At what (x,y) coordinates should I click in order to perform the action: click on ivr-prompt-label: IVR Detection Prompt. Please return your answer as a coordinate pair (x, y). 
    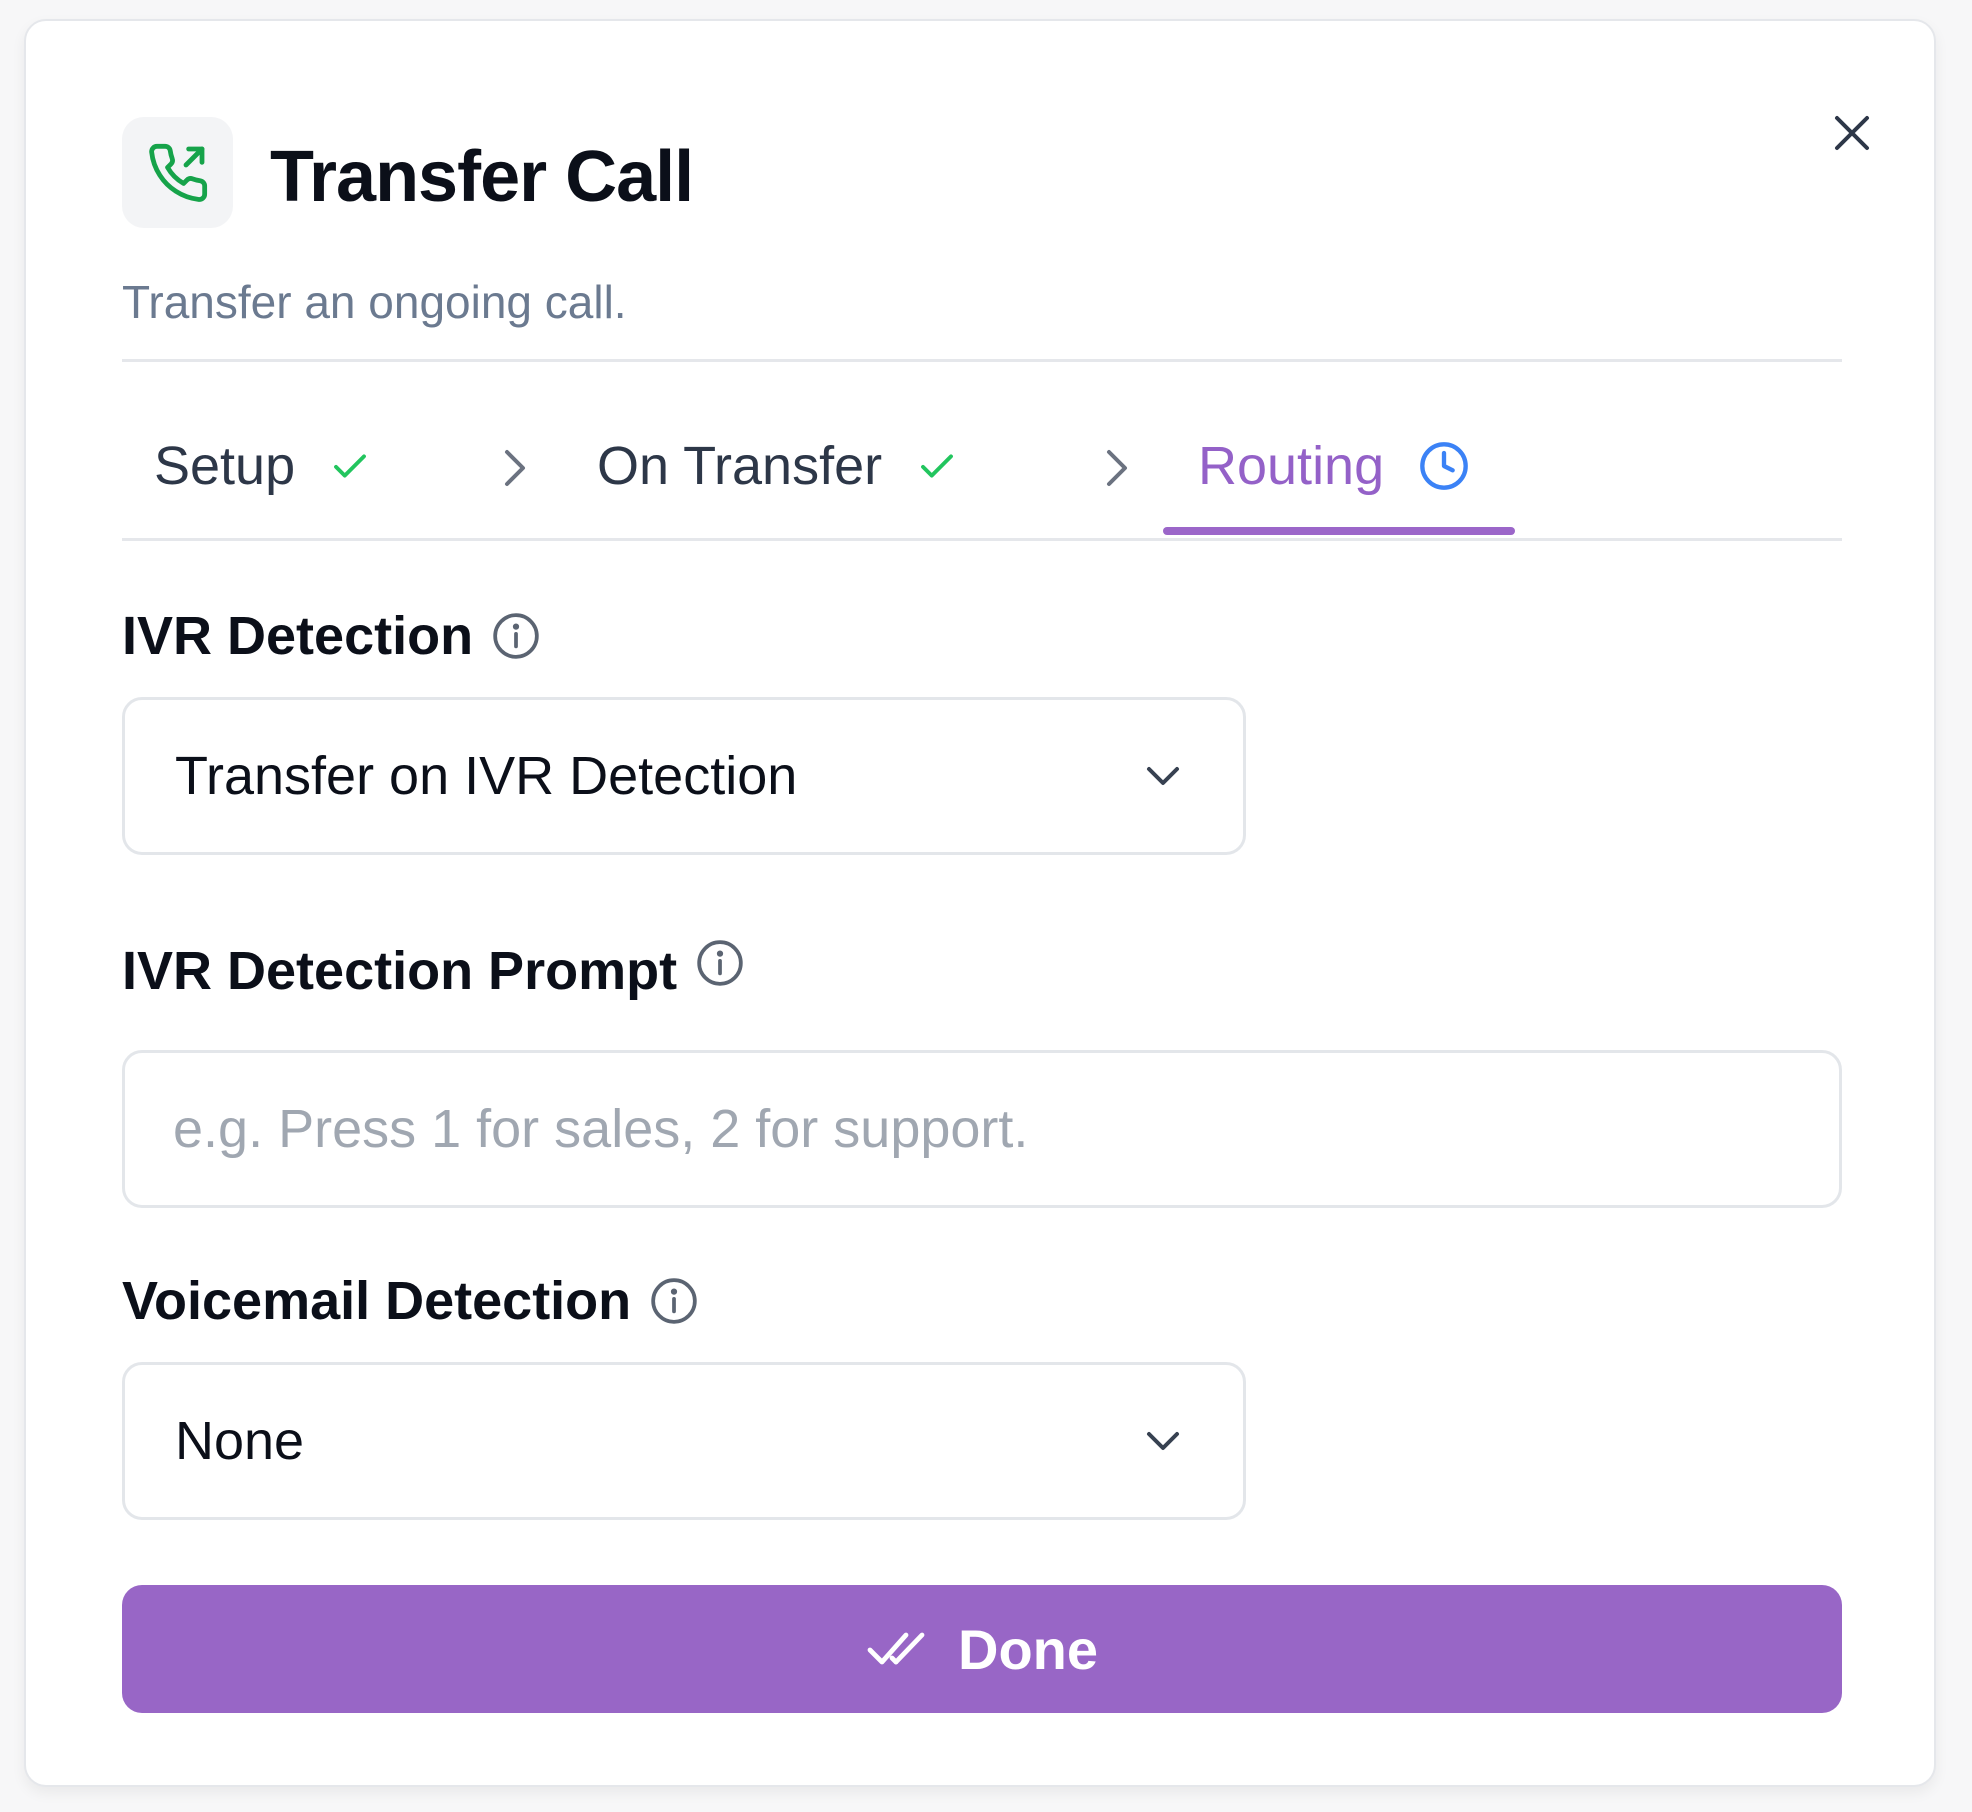
    Looking at the image, I should click on (433, 969).